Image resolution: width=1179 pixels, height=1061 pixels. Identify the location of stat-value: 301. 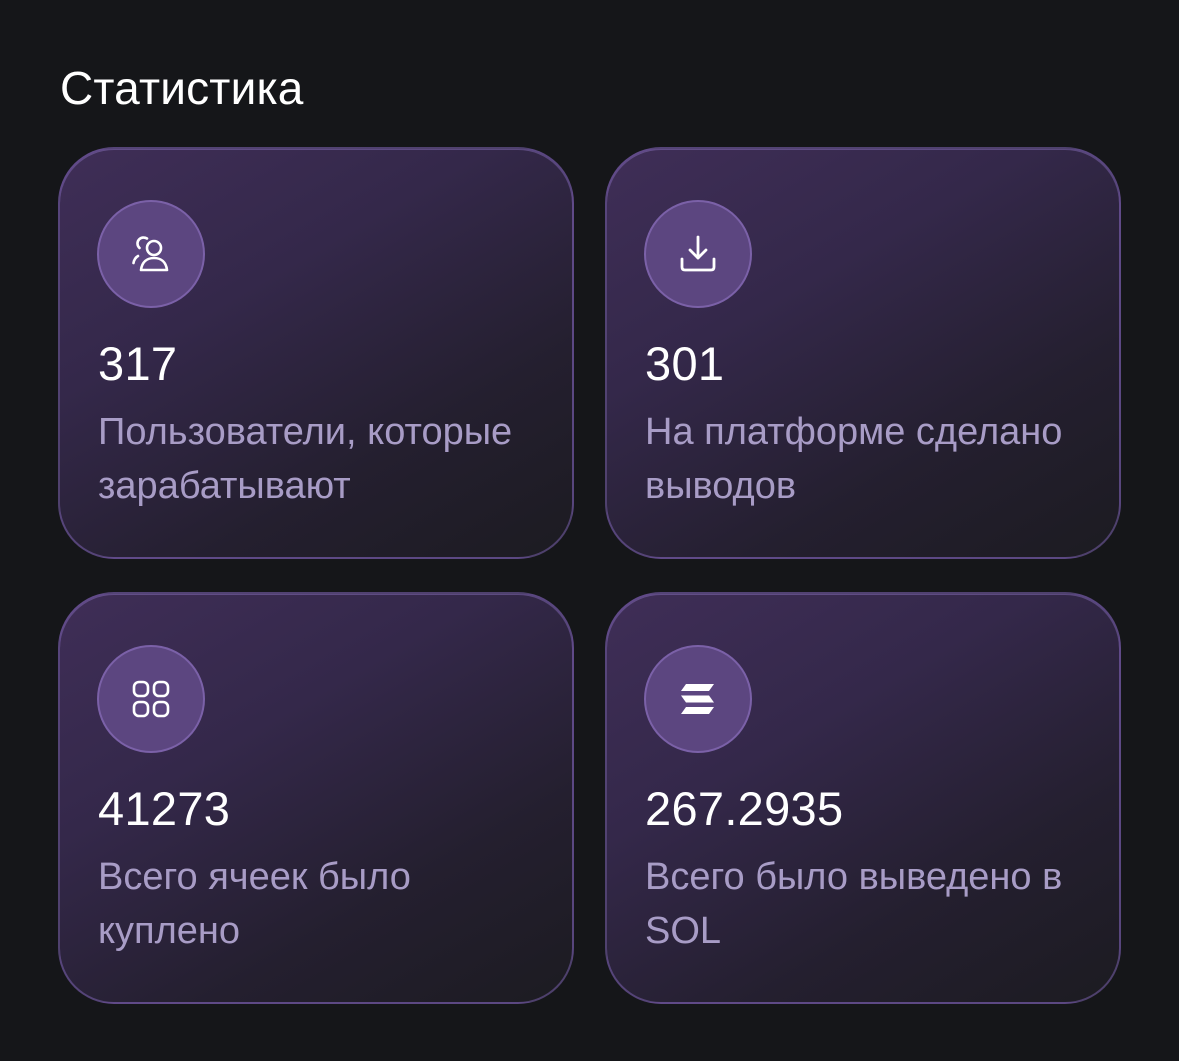
(685, 363).